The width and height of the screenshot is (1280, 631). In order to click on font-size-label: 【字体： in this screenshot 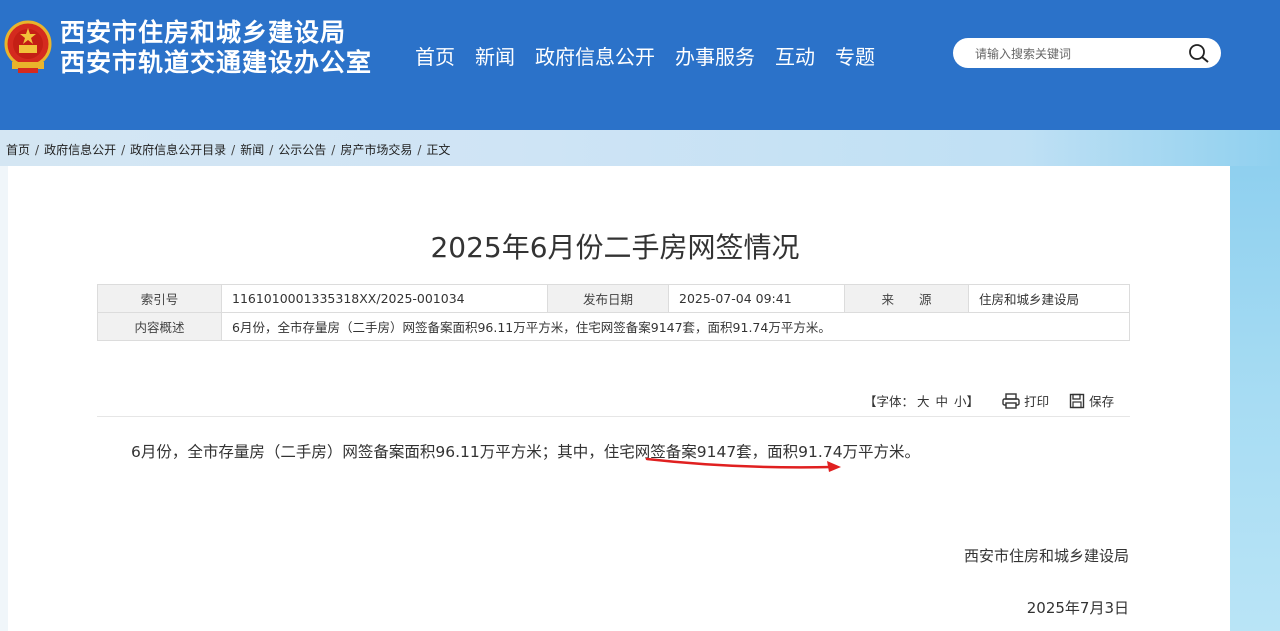, I will do `click(889, 401)`.